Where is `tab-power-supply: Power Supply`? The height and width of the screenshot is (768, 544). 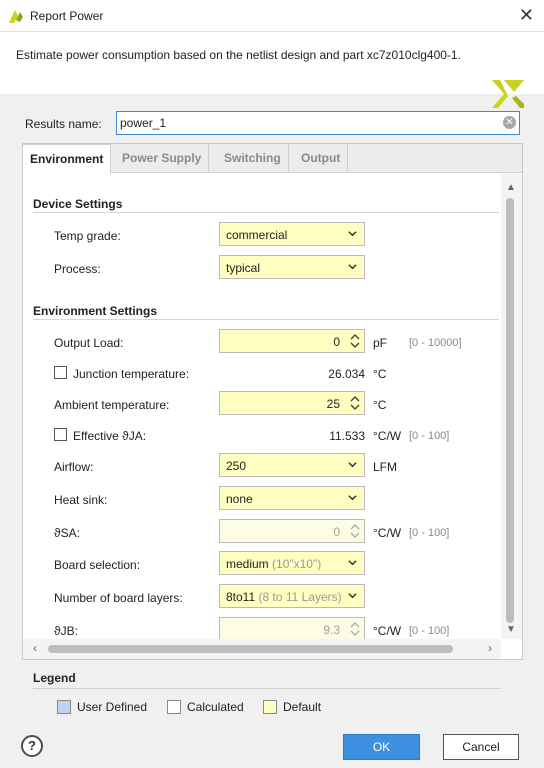 tab-power-supply: Power Supply is located at coordinates (162, 158).